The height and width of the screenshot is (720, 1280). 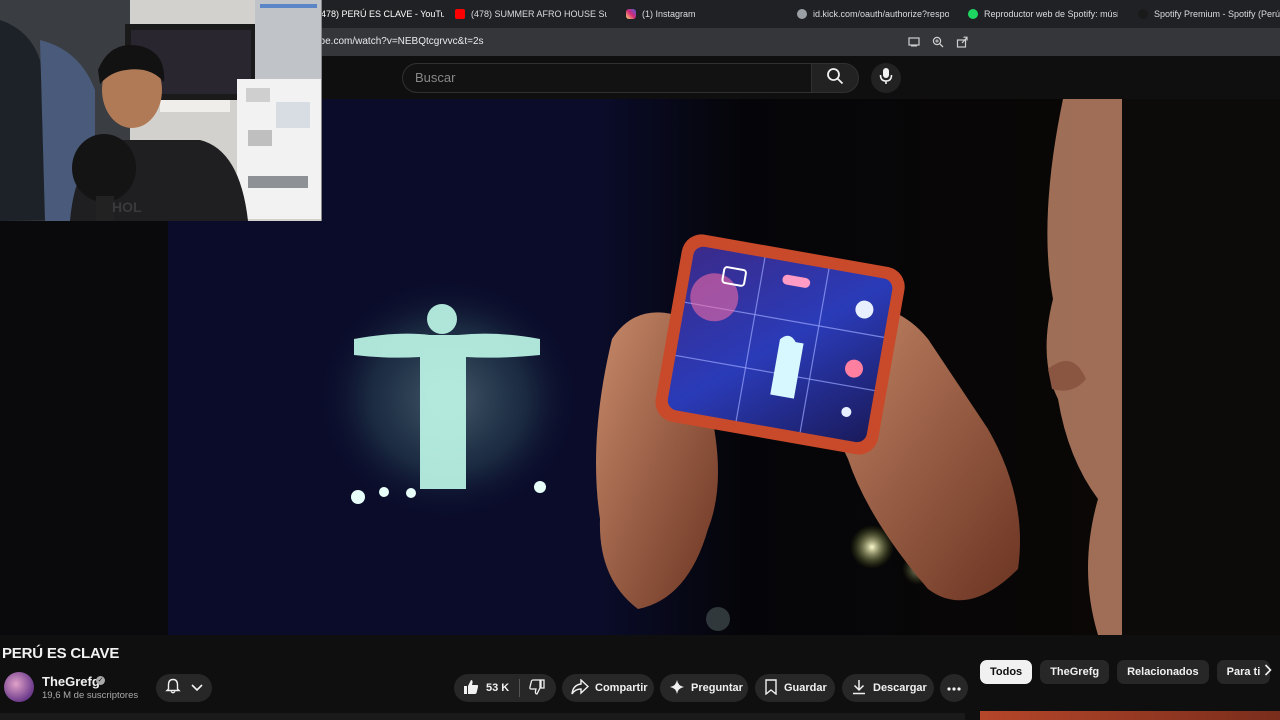 What do you see at coordinates (631, 14) in the screenshot?
I see `instagram-icon` at bounding box center [631, 14].